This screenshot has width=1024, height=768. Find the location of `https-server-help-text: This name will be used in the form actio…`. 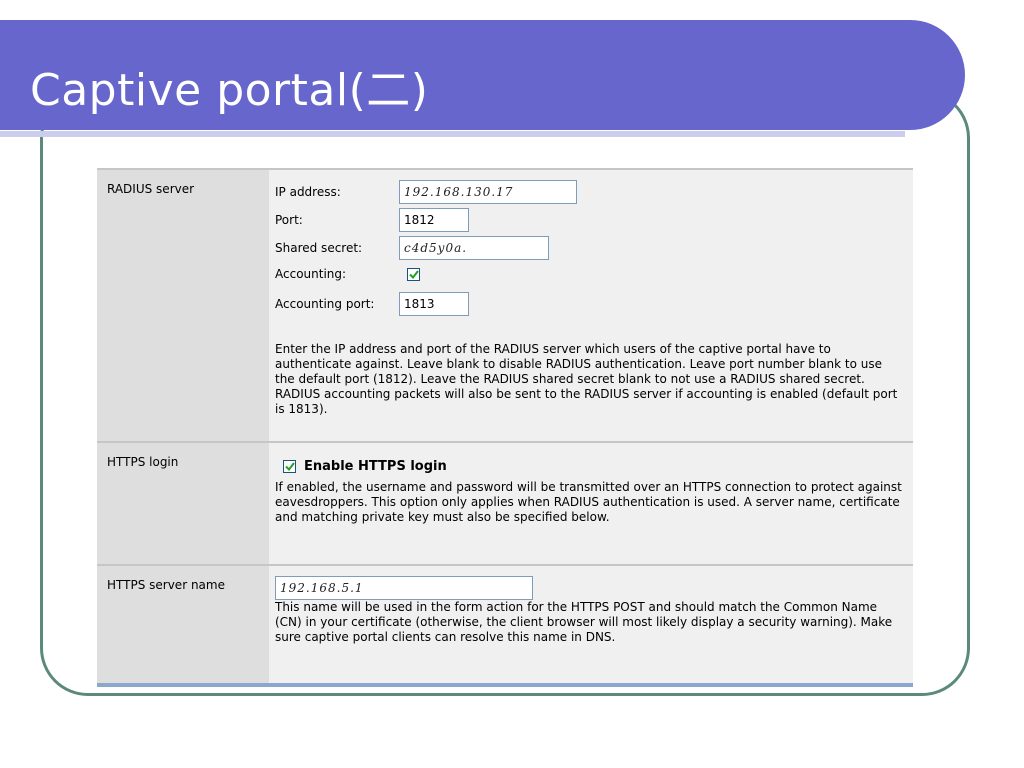

https-server-help-text: This name will be used in the form actio… is located at coordinates (584, 622).